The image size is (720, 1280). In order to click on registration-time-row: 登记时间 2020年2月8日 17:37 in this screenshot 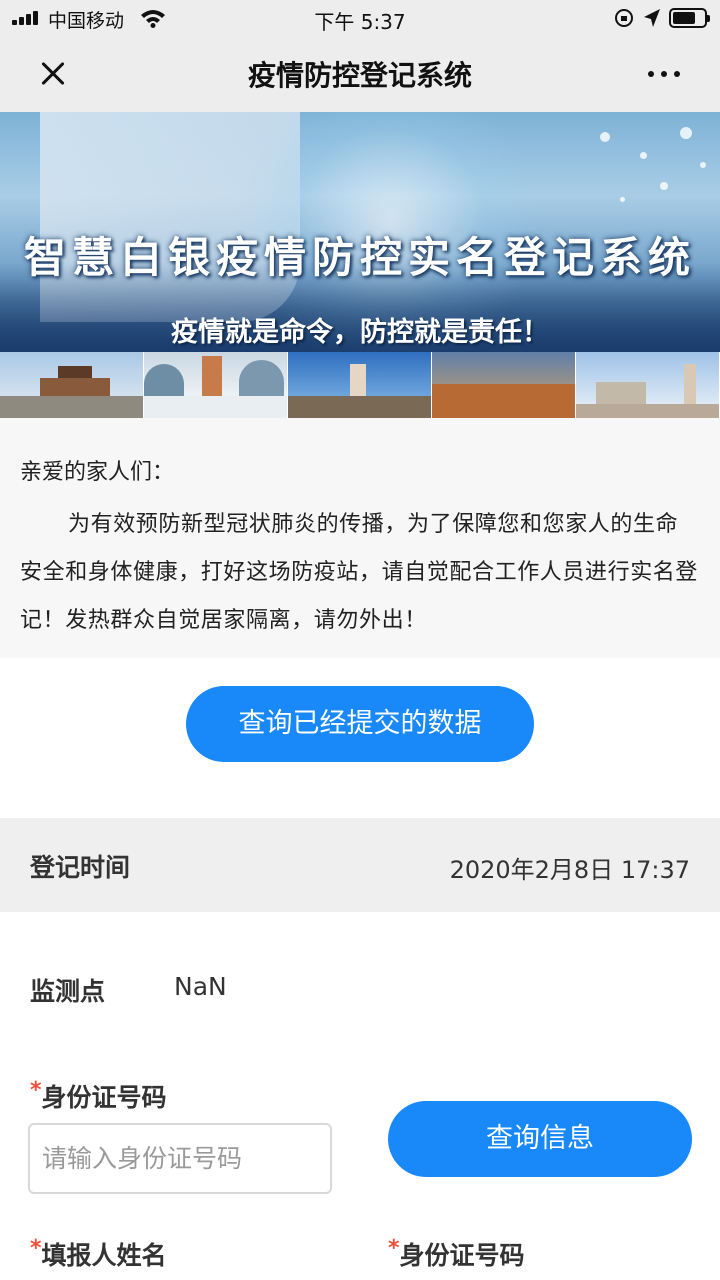, I will do `click(360, 865)`.